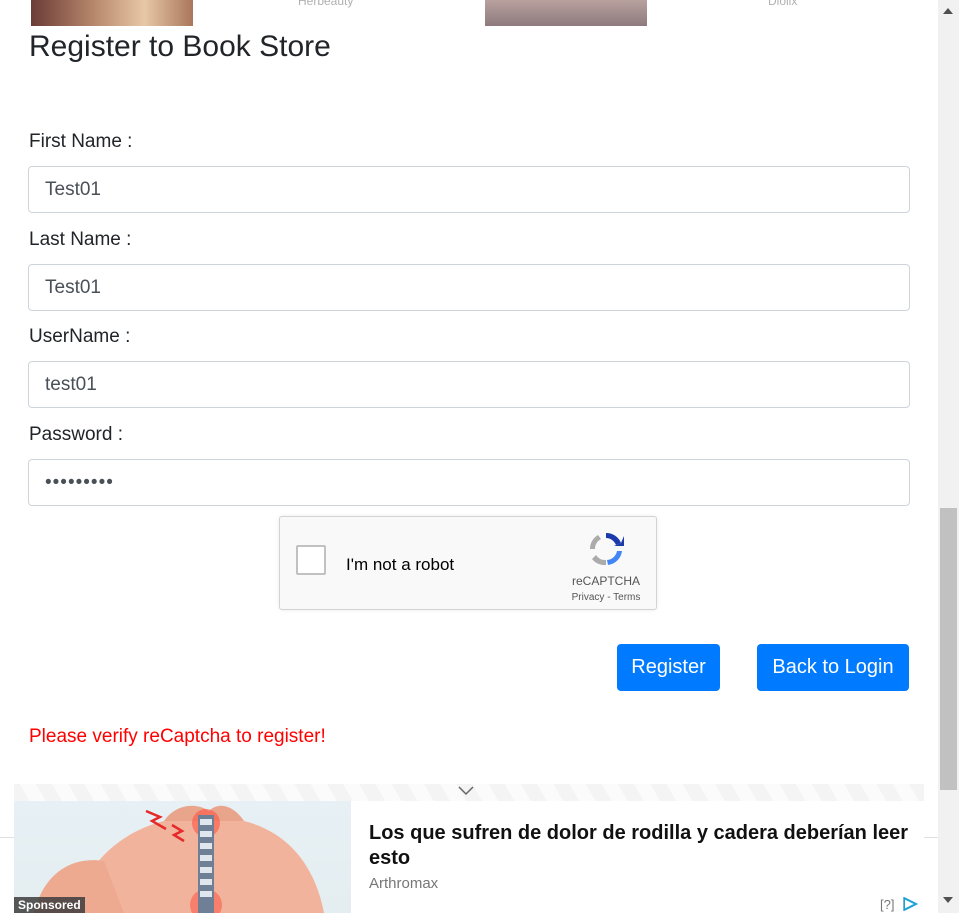 The width and height of the screenshot is (959, 913). Describe the element at coordinates (470, 13) in the screenshot. I see `top-ad-strip: Herbeauty Dlolix` at that location.